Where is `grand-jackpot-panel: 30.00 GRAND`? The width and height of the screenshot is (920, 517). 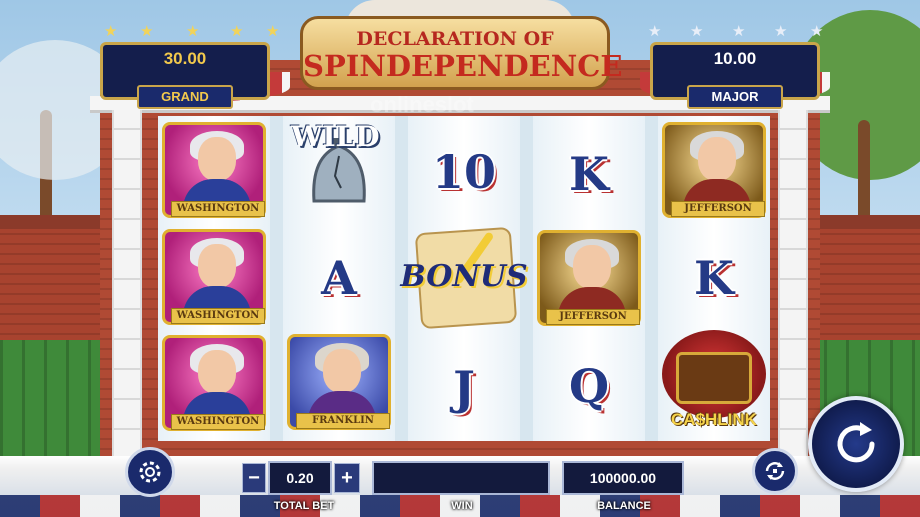
grand-jackpot-panel: 30.00 GRAND is located at coordinates (185, 75).